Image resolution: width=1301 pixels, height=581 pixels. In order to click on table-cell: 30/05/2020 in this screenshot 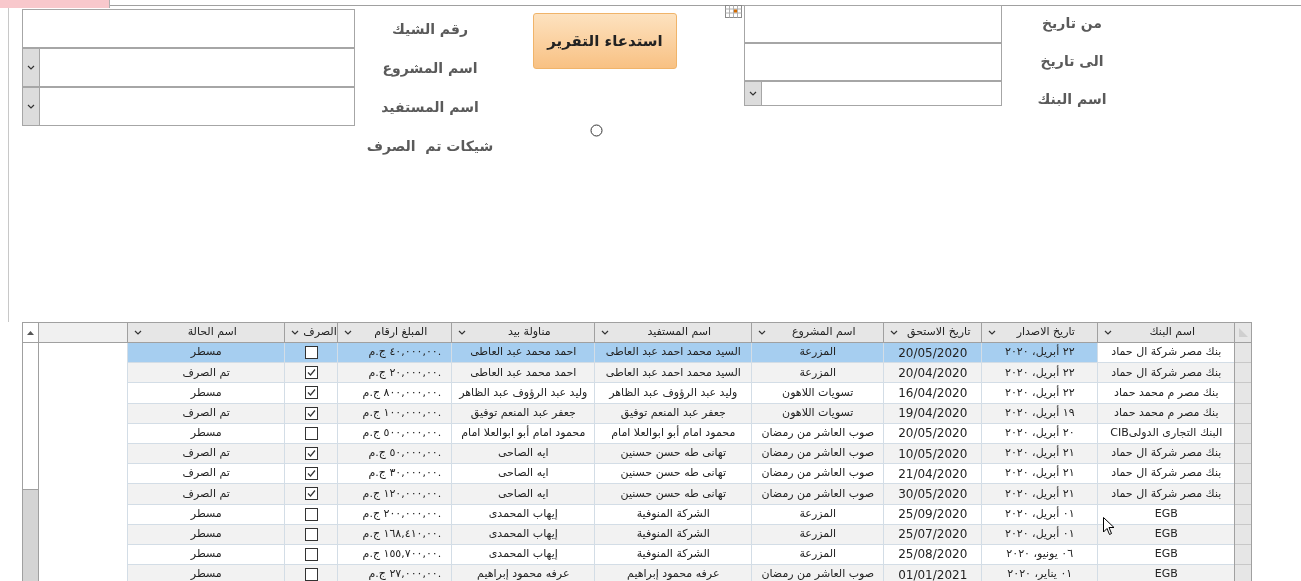, I will do `click(932, 494)`.